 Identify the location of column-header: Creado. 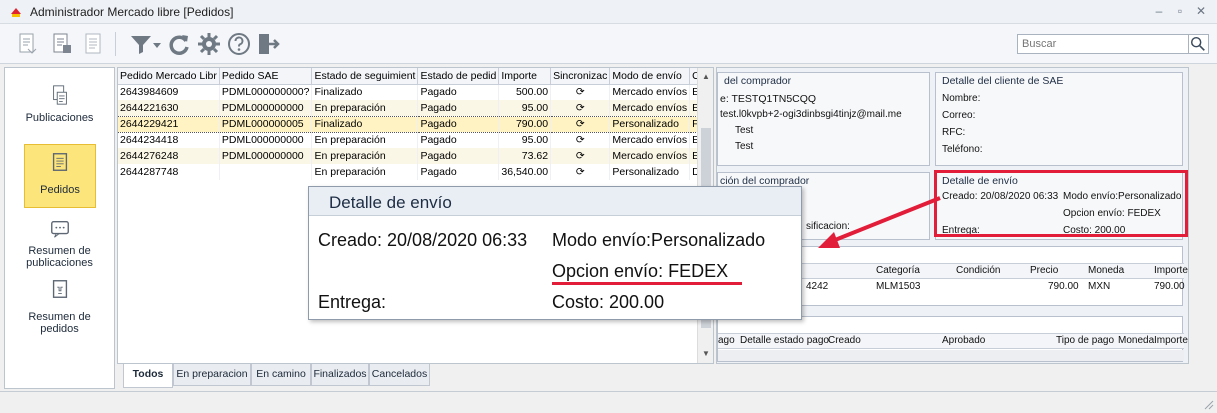
(844, 340).